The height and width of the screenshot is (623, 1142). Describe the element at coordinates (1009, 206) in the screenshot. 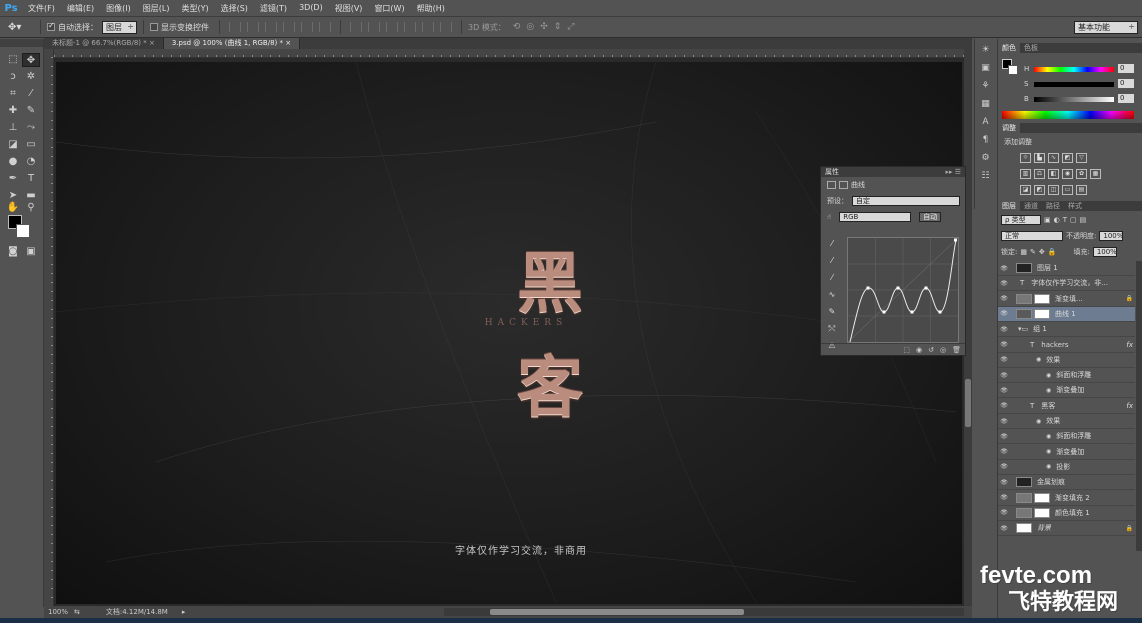

I see `tab-layers: 图层` at that location.